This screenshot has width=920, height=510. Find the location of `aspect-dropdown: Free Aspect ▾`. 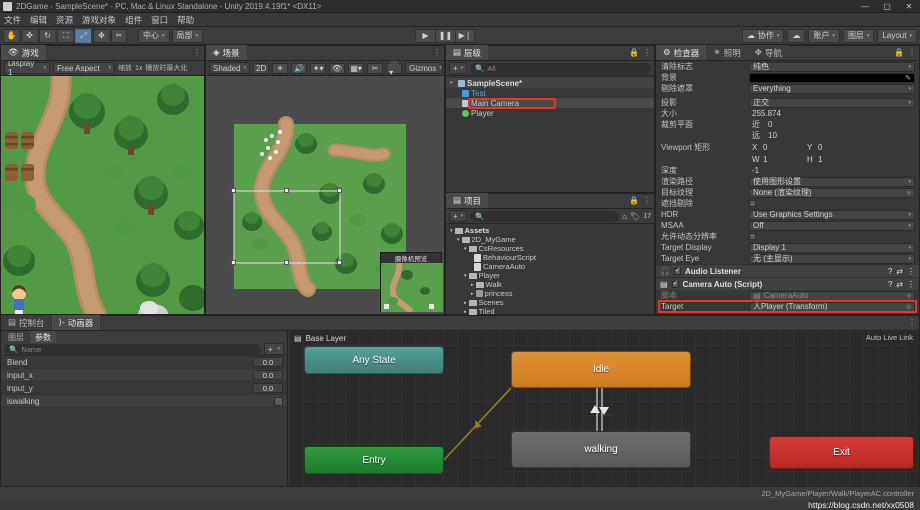

aspect-dropdown: Free Aspect ▾ is located at coordinates (84, 68).